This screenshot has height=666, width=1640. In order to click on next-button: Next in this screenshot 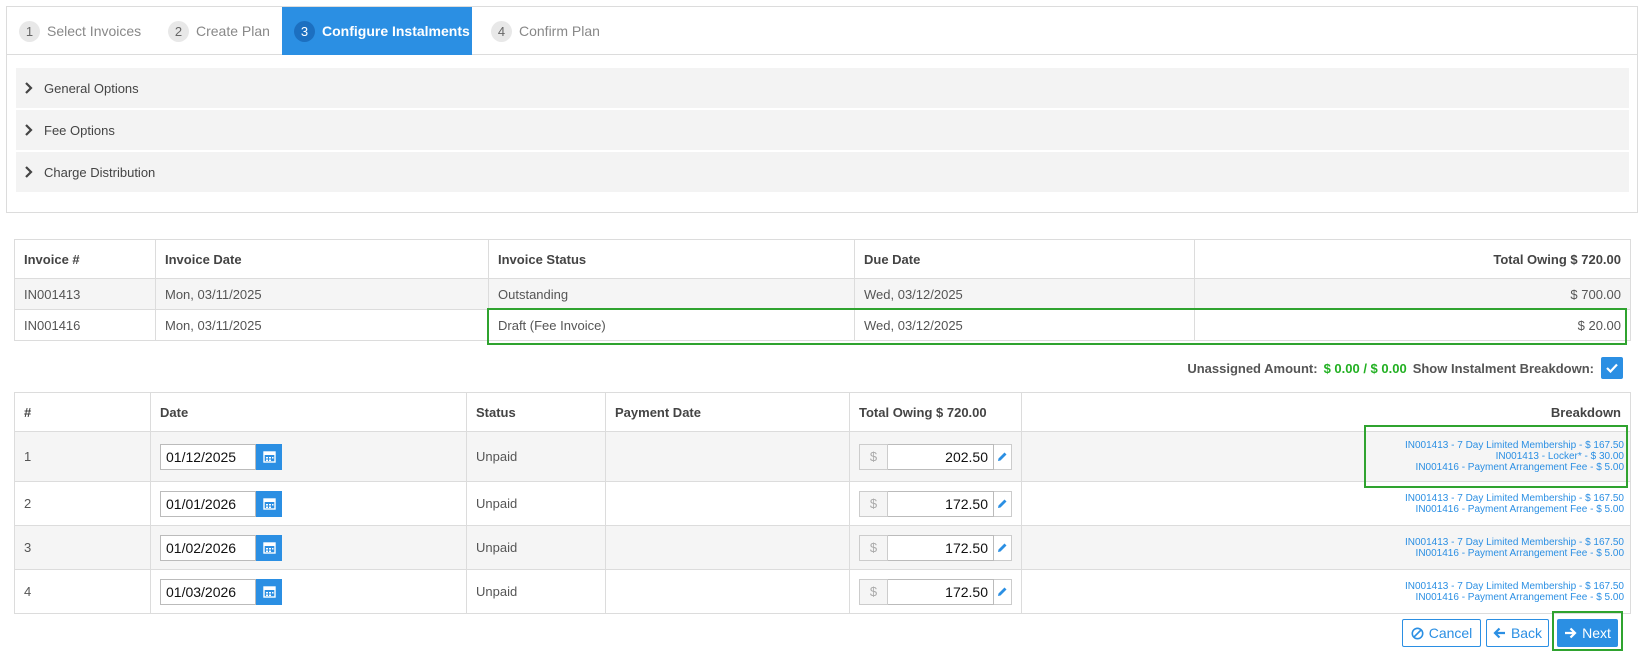, I will do `click(1587, 633)`.